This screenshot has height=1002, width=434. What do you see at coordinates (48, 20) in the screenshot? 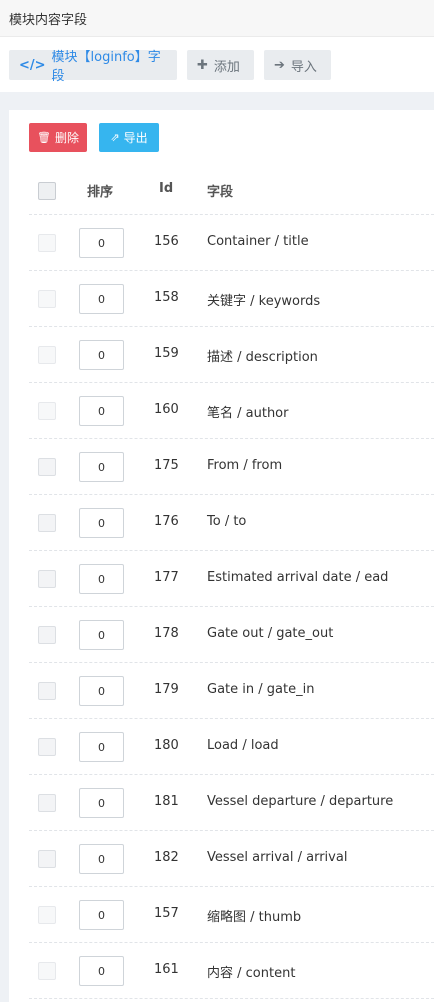
I see `page-title: 模块内容字段` at bounding box center [48, 20].